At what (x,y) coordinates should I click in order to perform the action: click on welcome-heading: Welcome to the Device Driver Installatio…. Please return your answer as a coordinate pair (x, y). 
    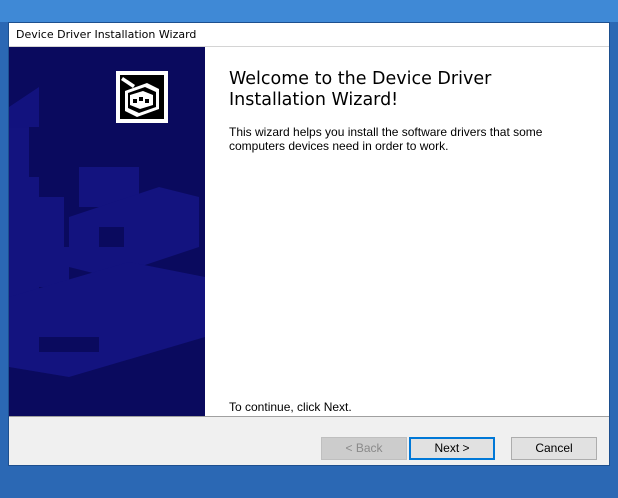
    Looking at the image, I should click on (360, 89).